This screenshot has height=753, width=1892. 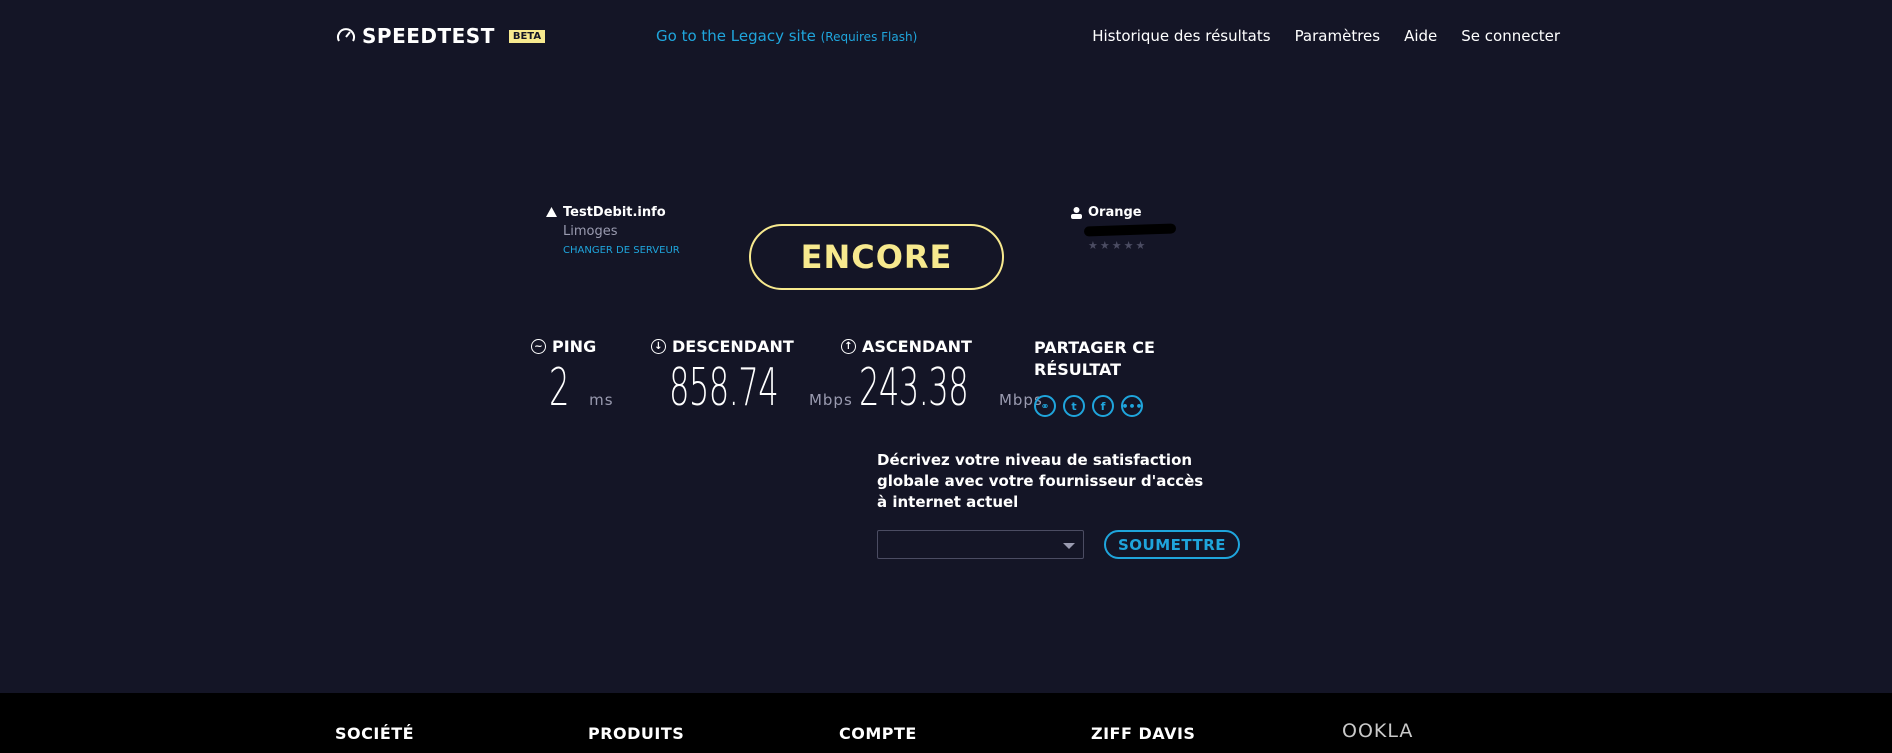 I want to click on ping-unit: ms, so click(x=601, y=400).